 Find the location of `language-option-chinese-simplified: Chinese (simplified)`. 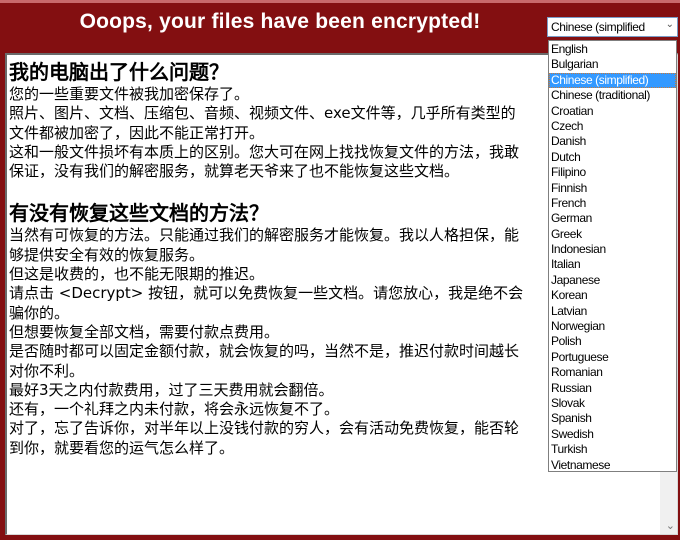

language-option-chinese-simplified: Chinese (simplified) is located at coordinates (612, 80).